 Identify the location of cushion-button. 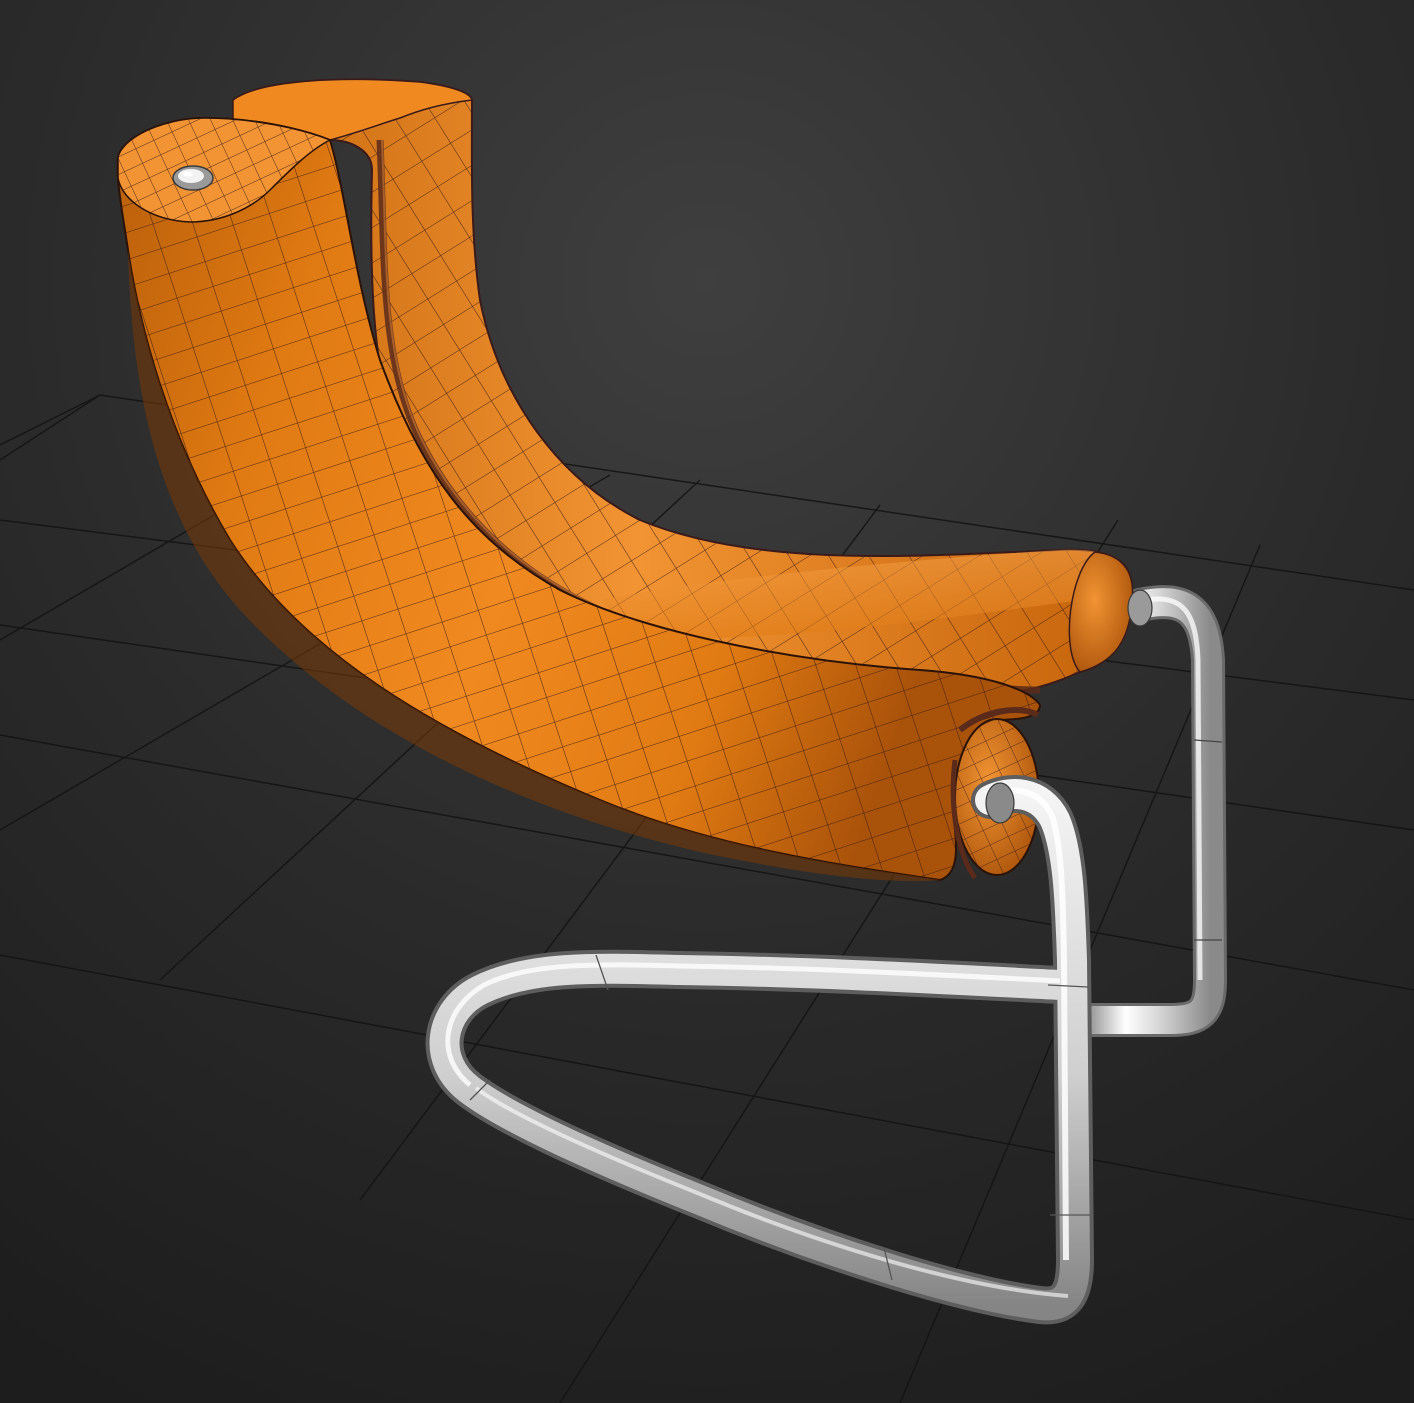
(193, 178).